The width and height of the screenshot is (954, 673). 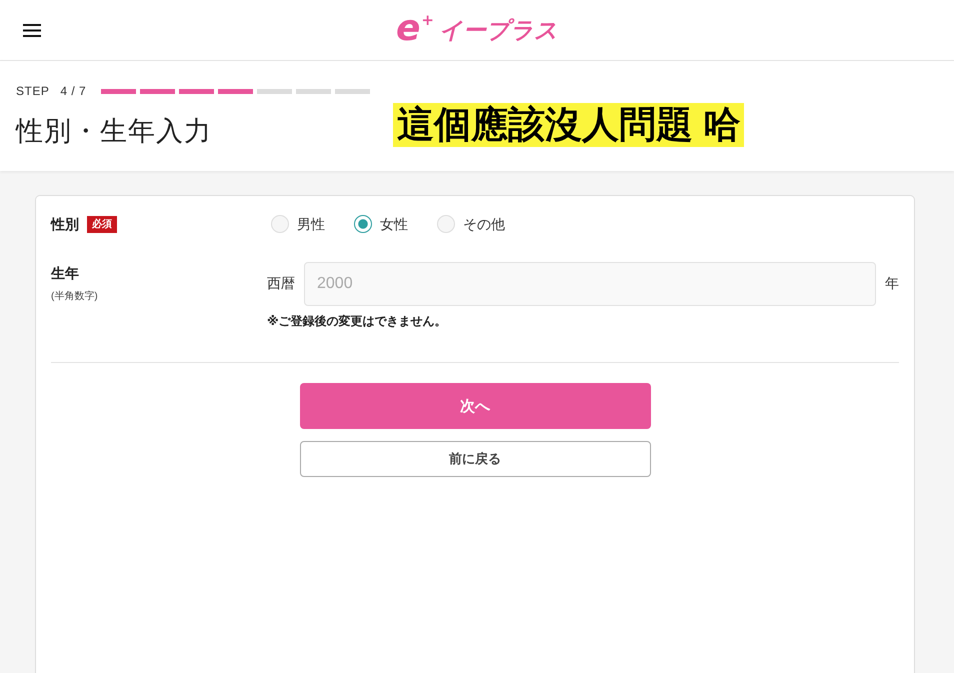 What do you see at coordinates (65, 273) in the screenshot?
I see `field-label: 生年` at bounding box center [65, 273].